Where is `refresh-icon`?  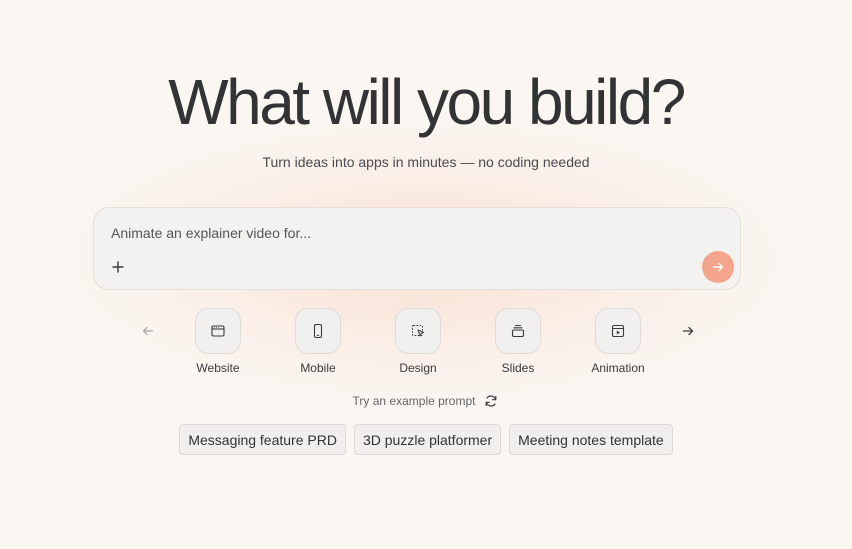 refresh-icon is located at coordinates (491, 401).